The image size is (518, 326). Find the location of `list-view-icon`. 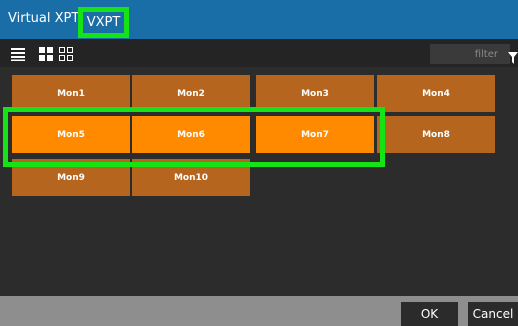

list-view-icon is located at coordinates (19, 54).